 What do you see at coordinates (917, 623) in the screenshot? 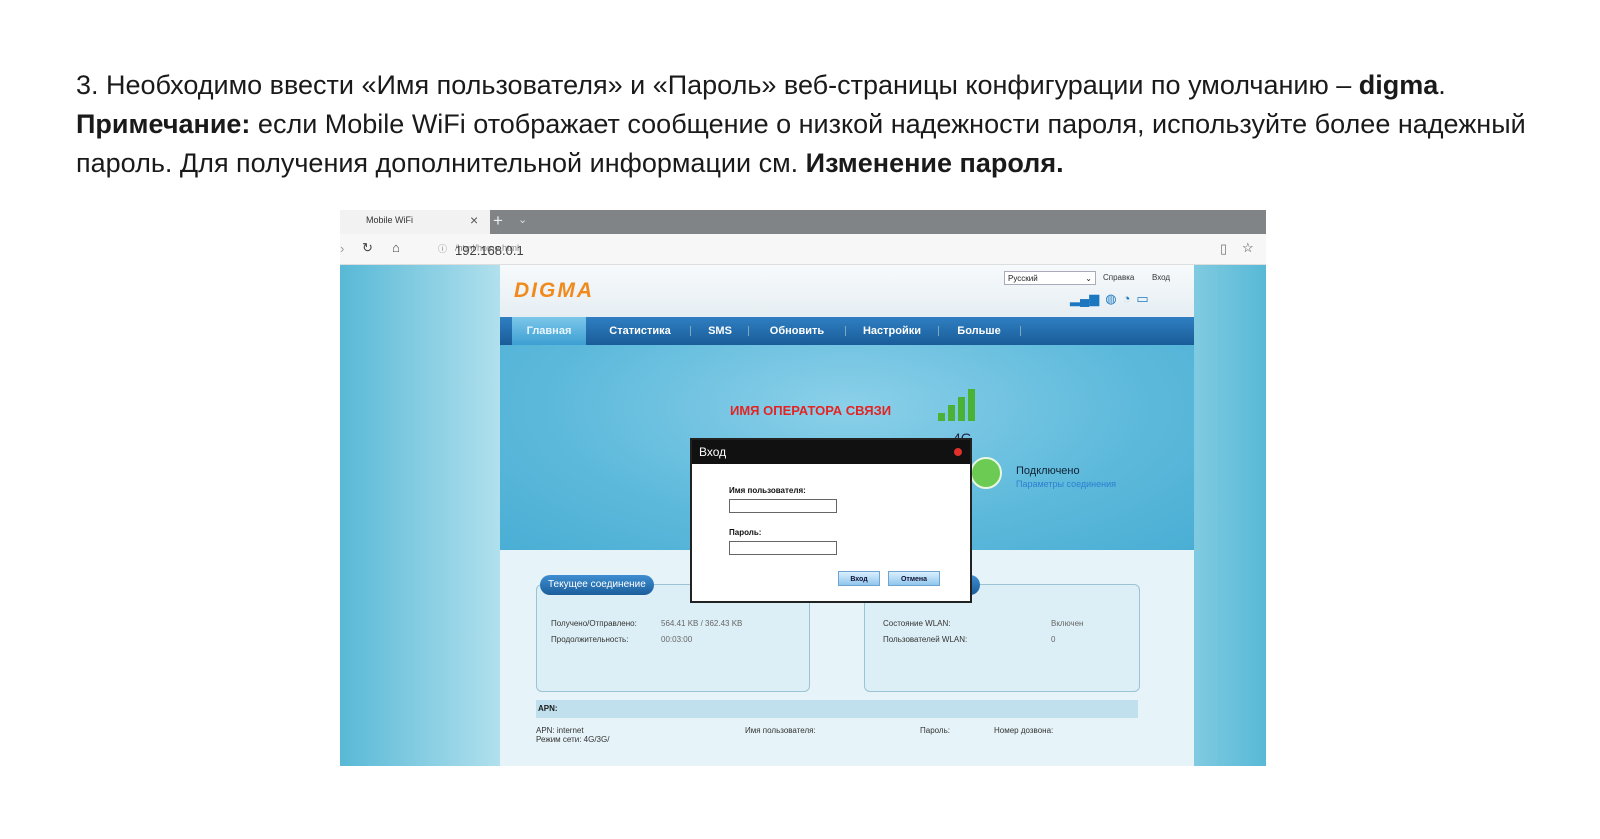
I see `wlan-status-label: Состояние WLAN:` at bounding box center [917, 623].